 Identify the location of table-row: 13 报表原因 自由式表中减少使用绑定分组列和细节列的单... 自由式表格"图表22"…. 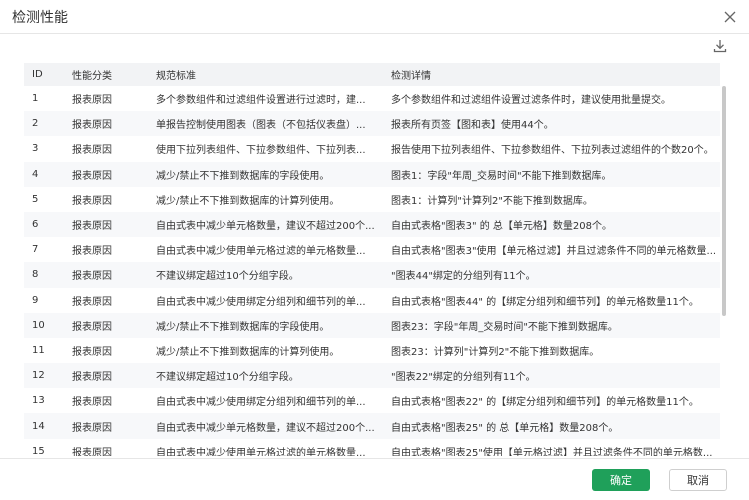
(372, 400).